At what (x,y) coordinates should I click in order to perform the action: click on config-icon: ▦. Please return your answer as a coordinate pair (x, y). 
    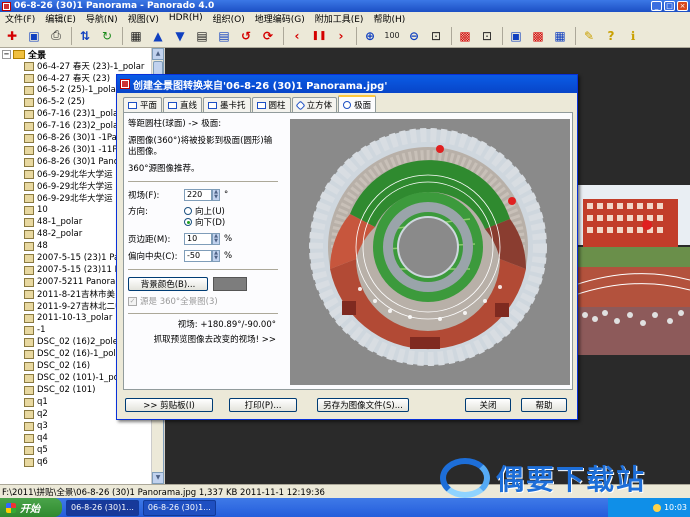
    Looking at the image, I should click on (560, 36).